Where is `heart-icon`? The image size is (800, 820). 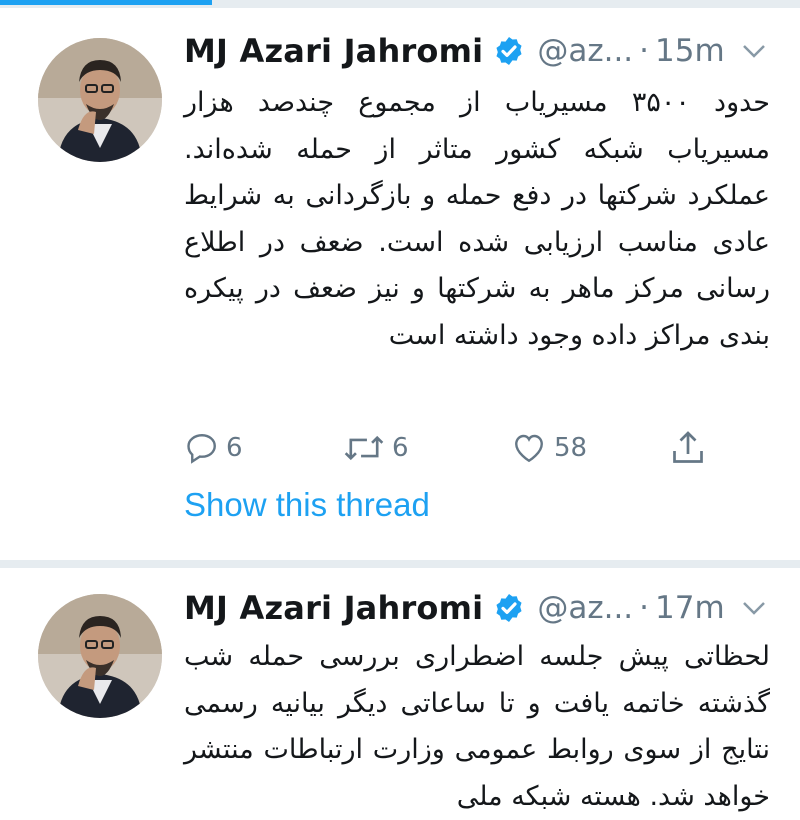 heart-icon is located at coordinates (529, 448).